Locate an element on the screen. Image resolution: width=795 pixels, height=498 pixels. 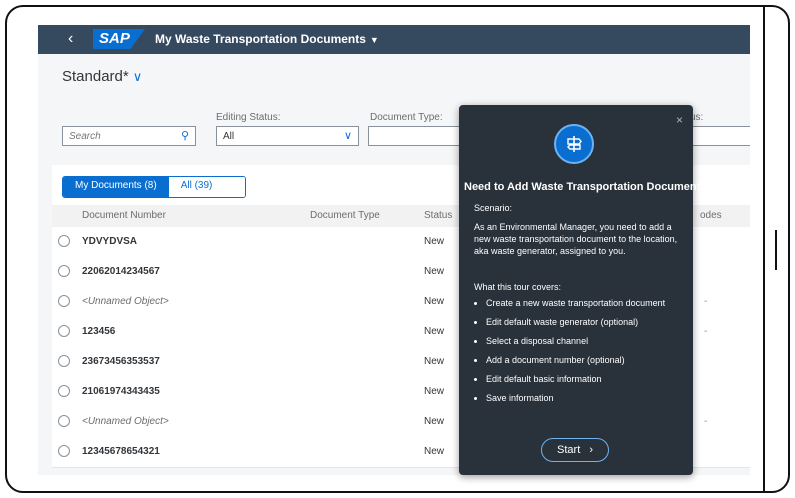
tour-step: Save information is located at coordinates (586, 398).